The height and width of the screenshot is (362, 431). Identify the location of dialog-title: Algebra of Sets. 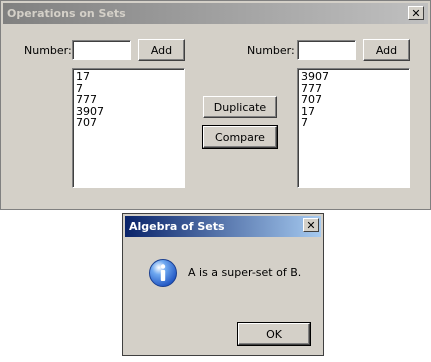
(177, 226).